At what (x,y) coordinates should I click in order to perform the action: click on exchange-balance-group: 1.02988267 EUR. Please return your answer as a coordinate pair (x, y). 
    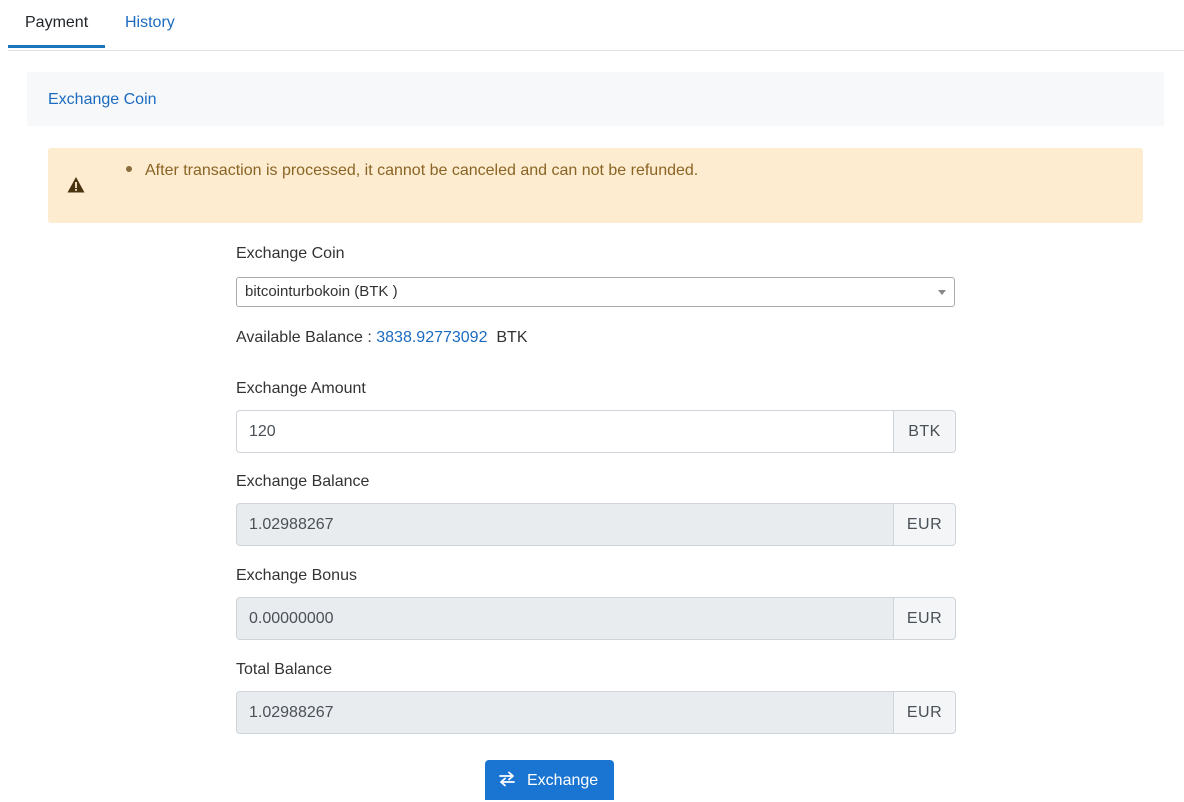
    Looking at the image, I should click on (596, 524).